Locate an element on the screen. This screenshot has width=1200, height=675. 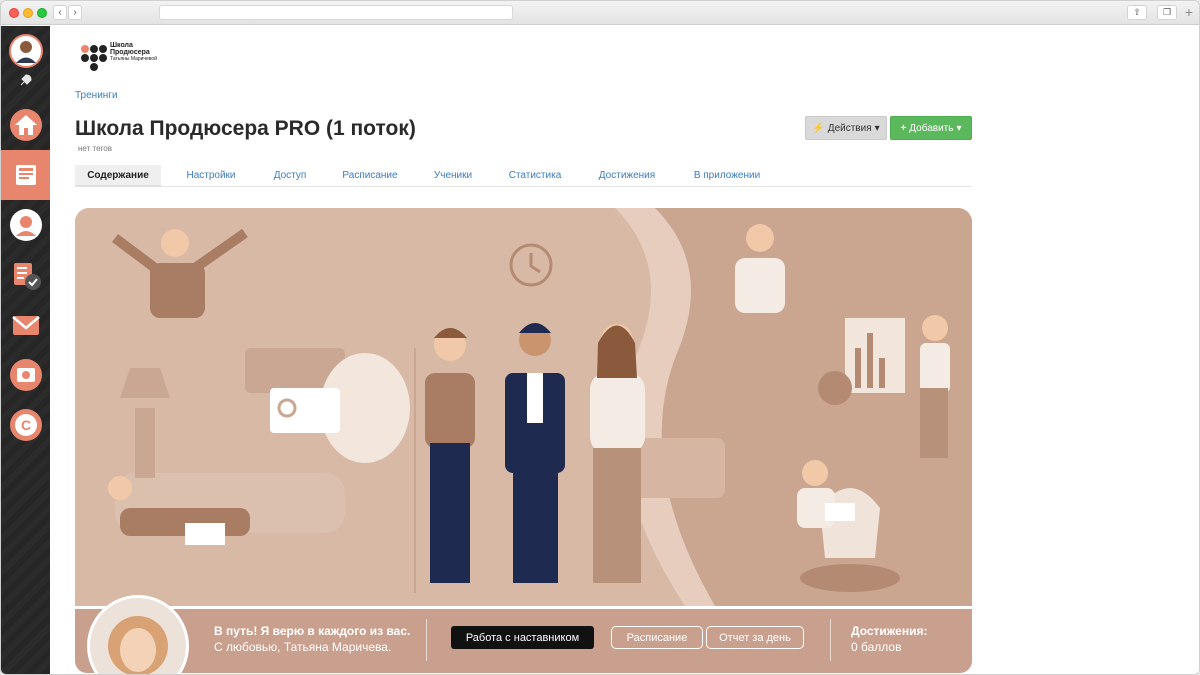
breadcrumb: Тренинги is located at coordinates (96, 95).